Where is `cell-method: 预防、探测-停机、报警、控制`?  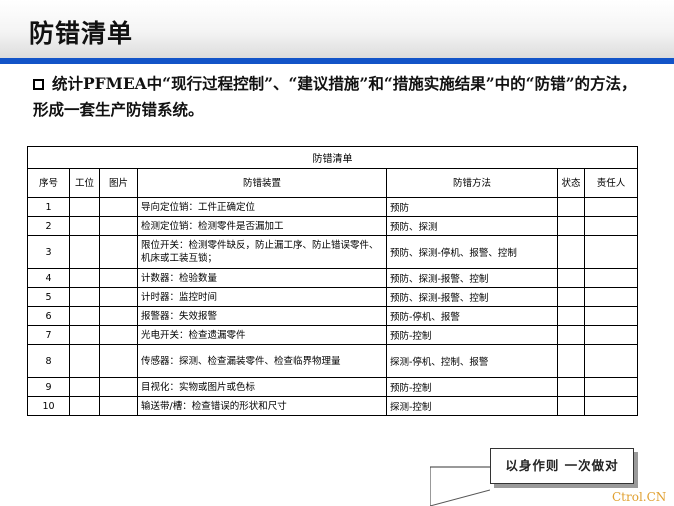 cell-method: 预防、探测-停机、报警、控制 is located at coordinates (472, 252).